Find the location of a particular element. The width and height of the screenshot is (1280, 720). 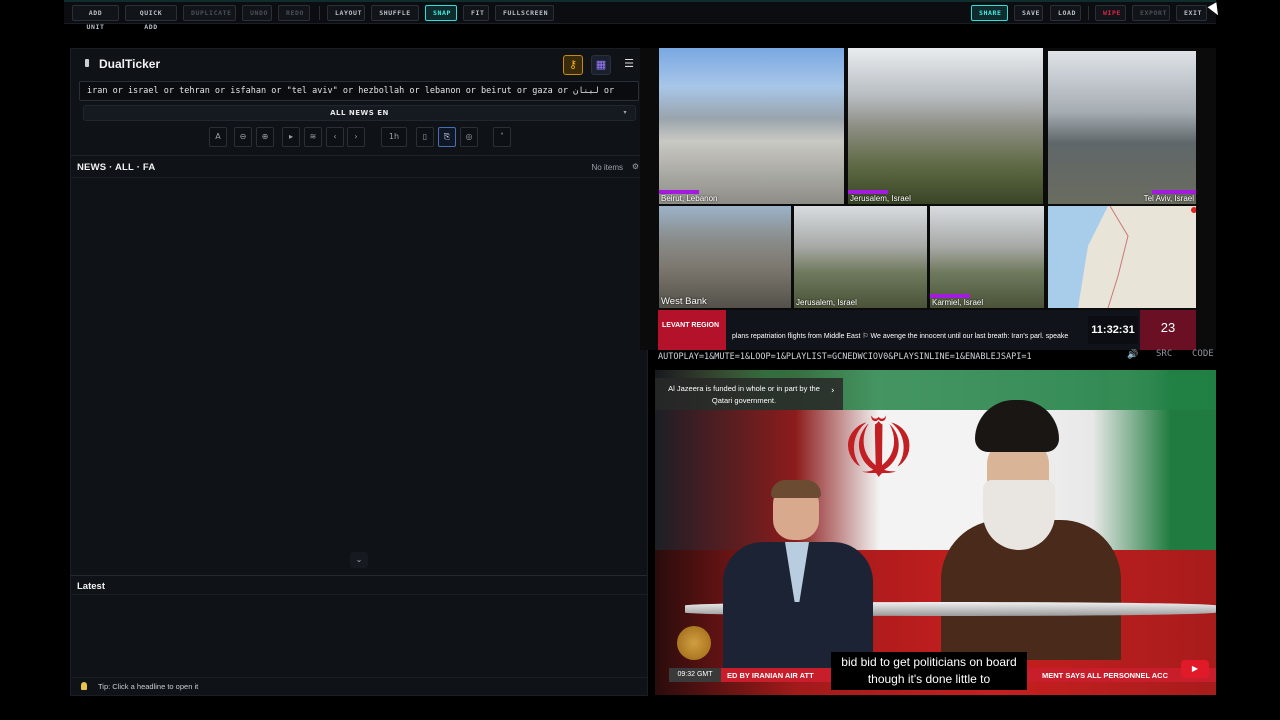

zoom-in-icon: ⊕ is located at coordinates (265, 137).